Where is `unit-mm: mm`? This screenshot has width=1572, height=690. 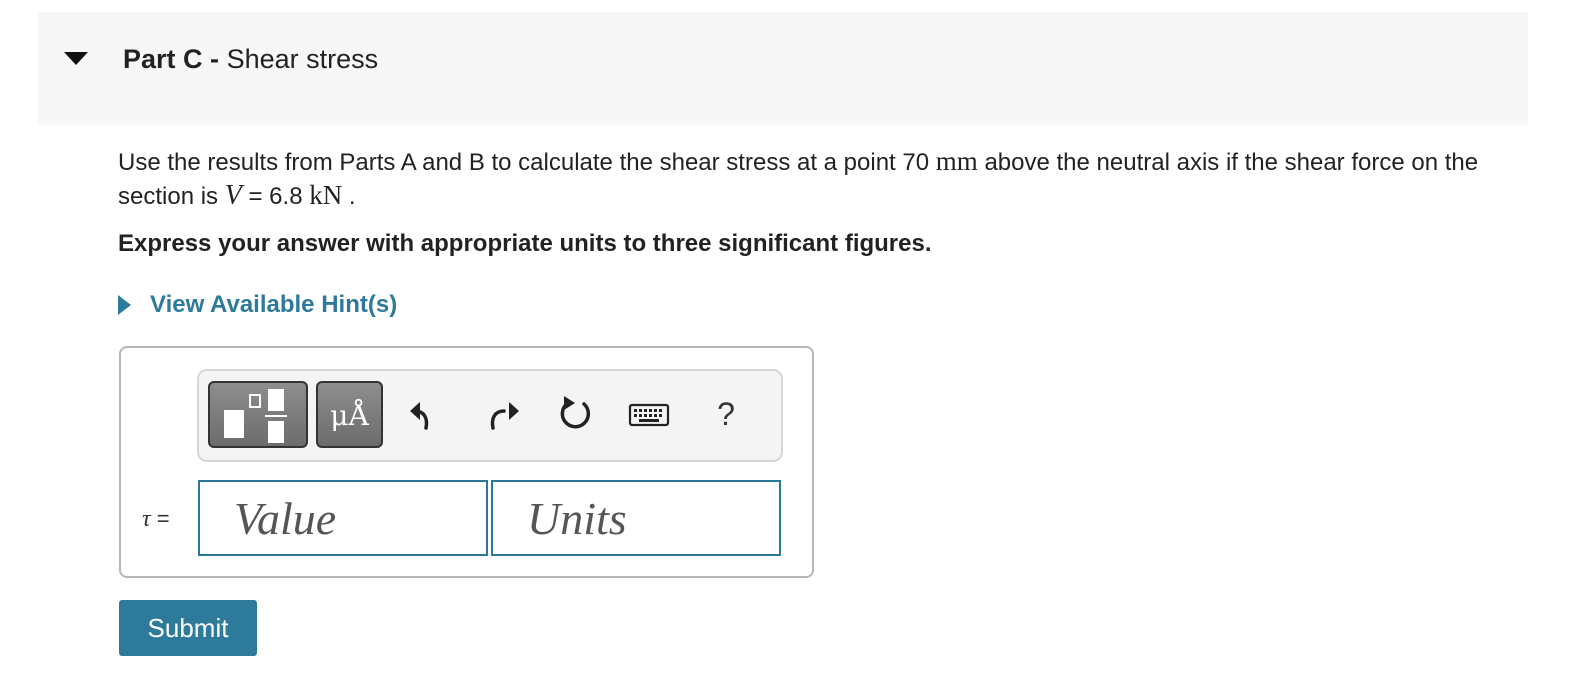
unit-mm: mm is located at coordinates (956, 161).